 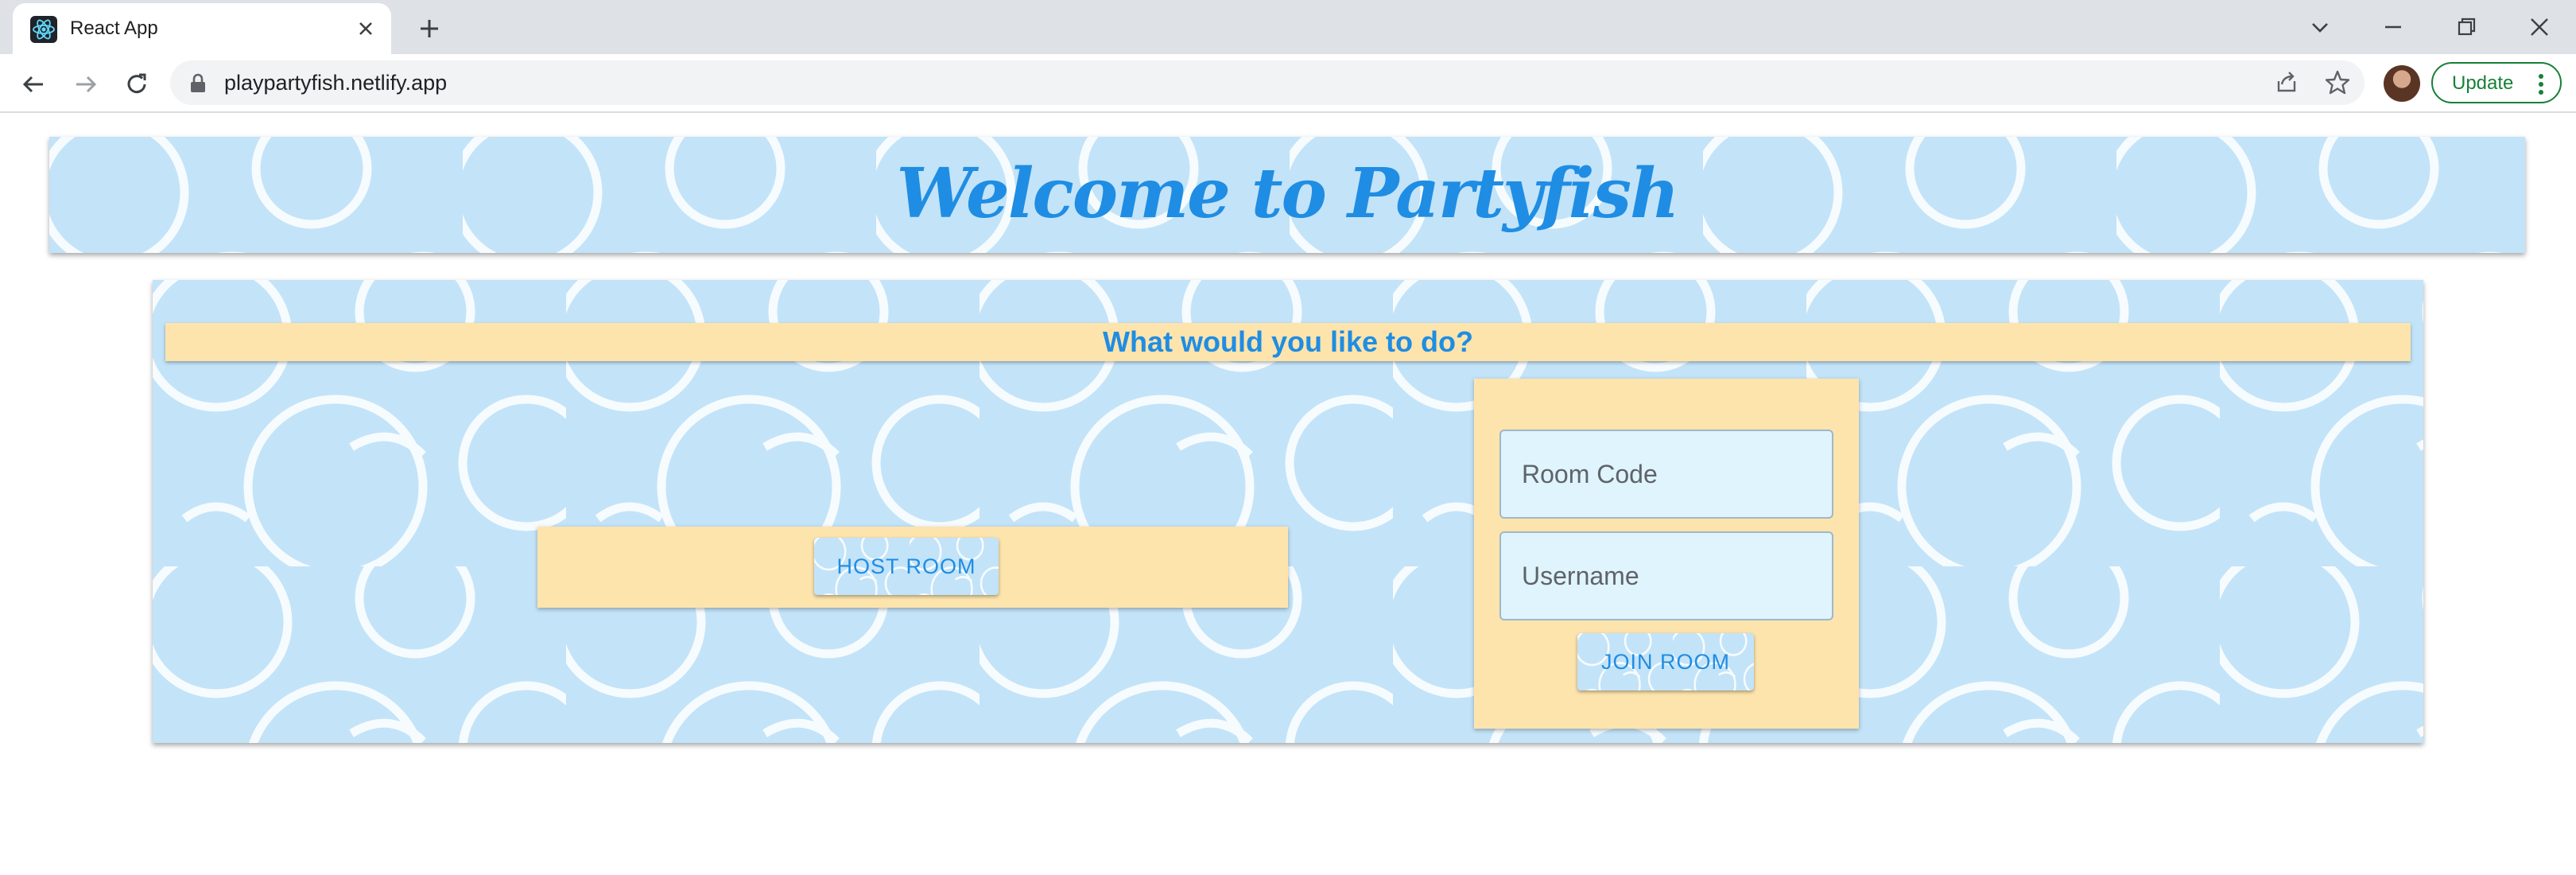 I want to click on close-tab-icon, so click(x=365, y=28).